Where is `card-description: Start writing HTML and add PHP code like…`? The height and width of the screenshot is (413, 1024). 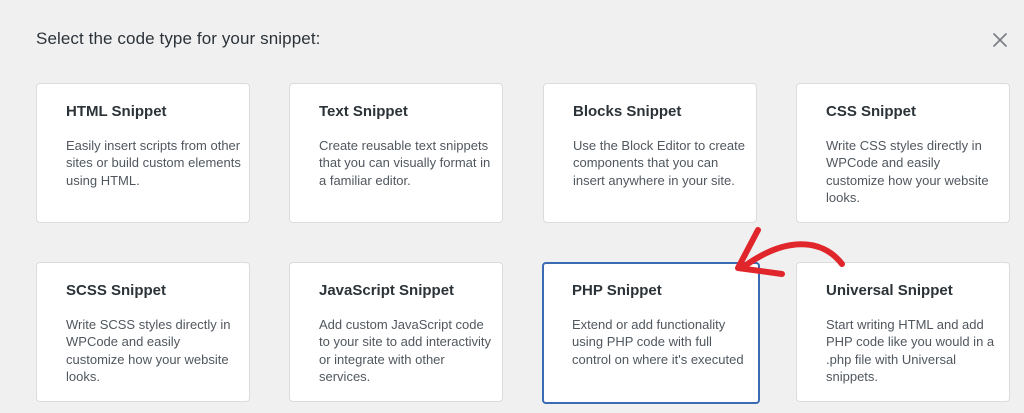
card-description: Start writing HTML and add PHP code like… is located at coordinates (910, 350).